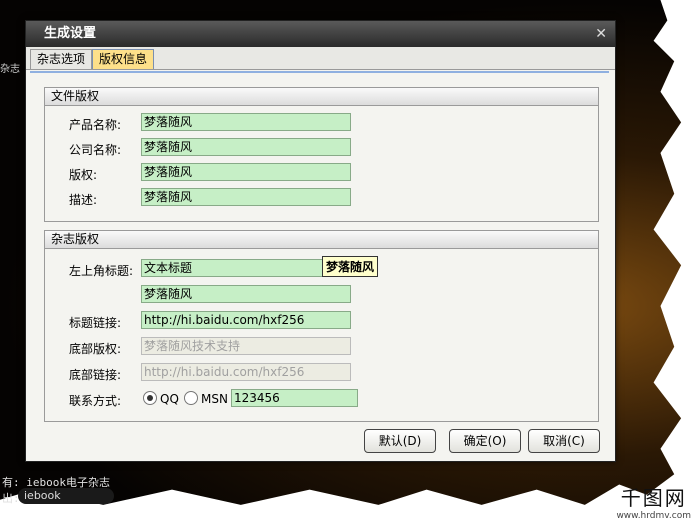 This screenshot has width=699, height=525. I want to click on msn-radio, so click(191, 398).